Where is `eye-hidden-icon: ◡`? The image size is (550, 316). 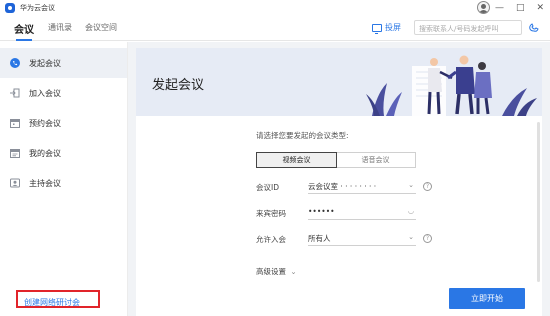
eye-hidden-icon: ◡ is located at coordinates (411, 211).